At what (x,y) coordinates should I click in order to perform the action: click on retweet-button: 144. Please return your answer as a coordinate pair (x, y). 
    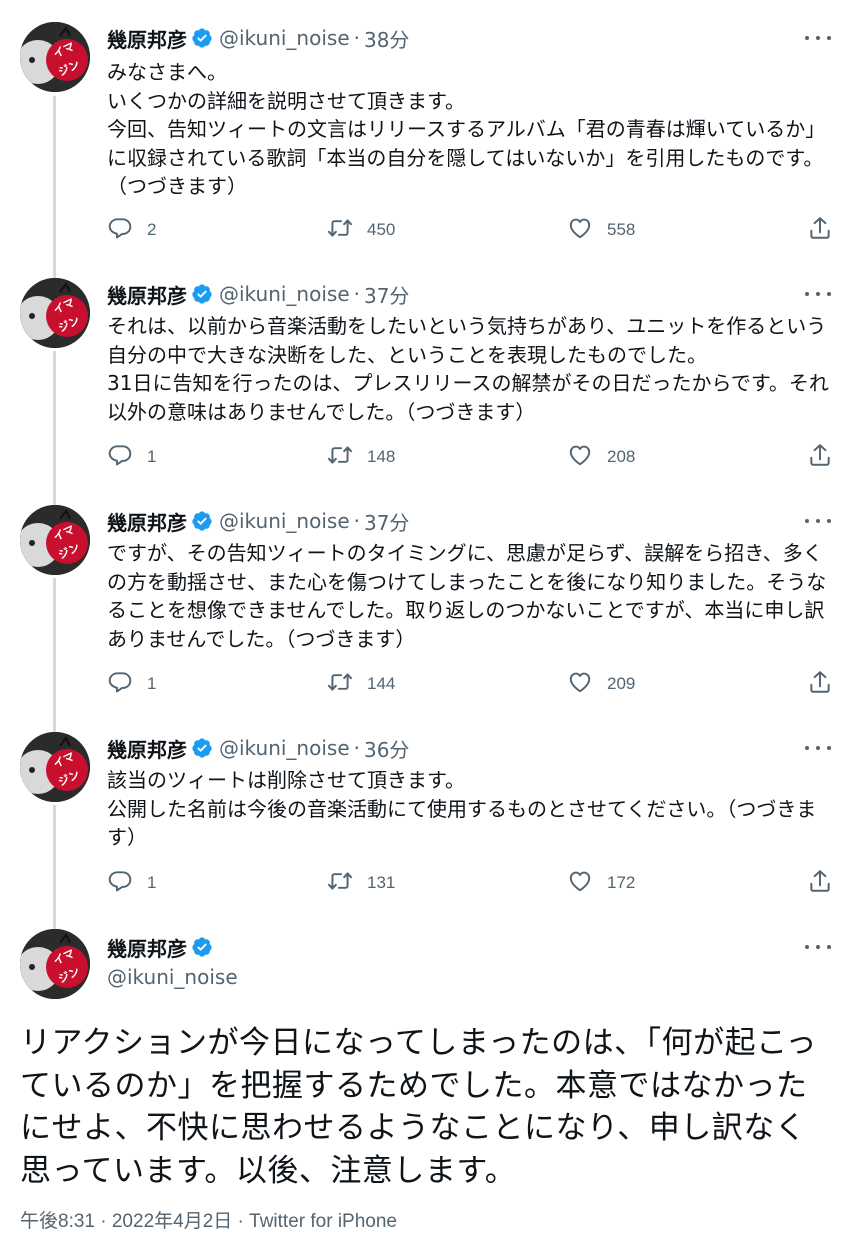
    Looking at the image, I should click on (361, 684).